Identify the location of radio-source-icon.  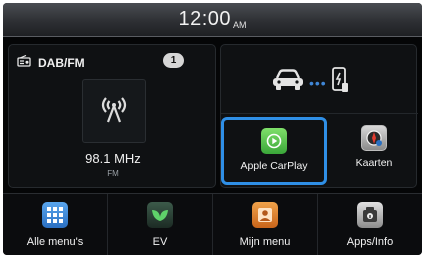
(24, 63).